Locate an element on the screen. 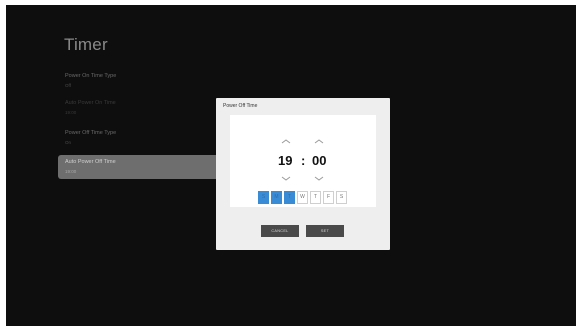  menu-item-label: Power On Time Type is located at coordinates (91, 76).